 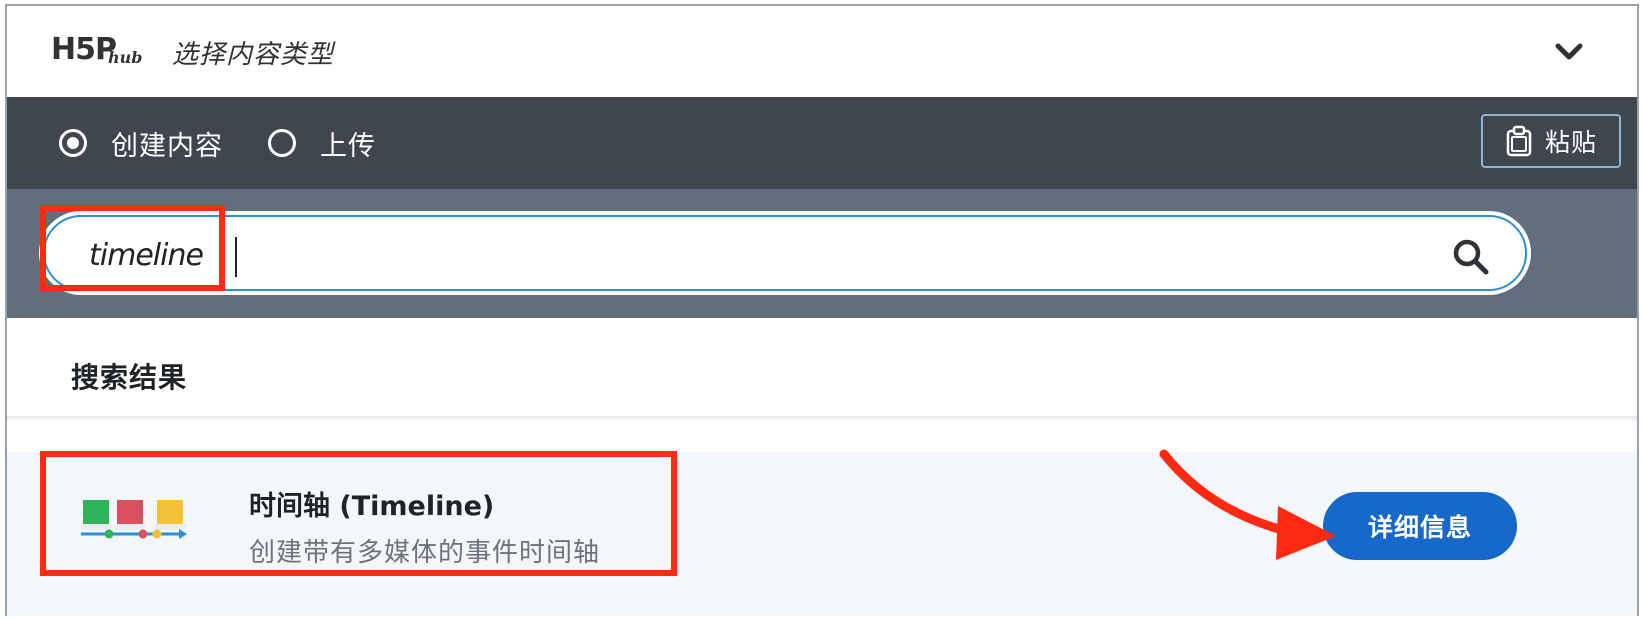 I want to click on mode-label-upload: 上传, so click(x=348, y=146).